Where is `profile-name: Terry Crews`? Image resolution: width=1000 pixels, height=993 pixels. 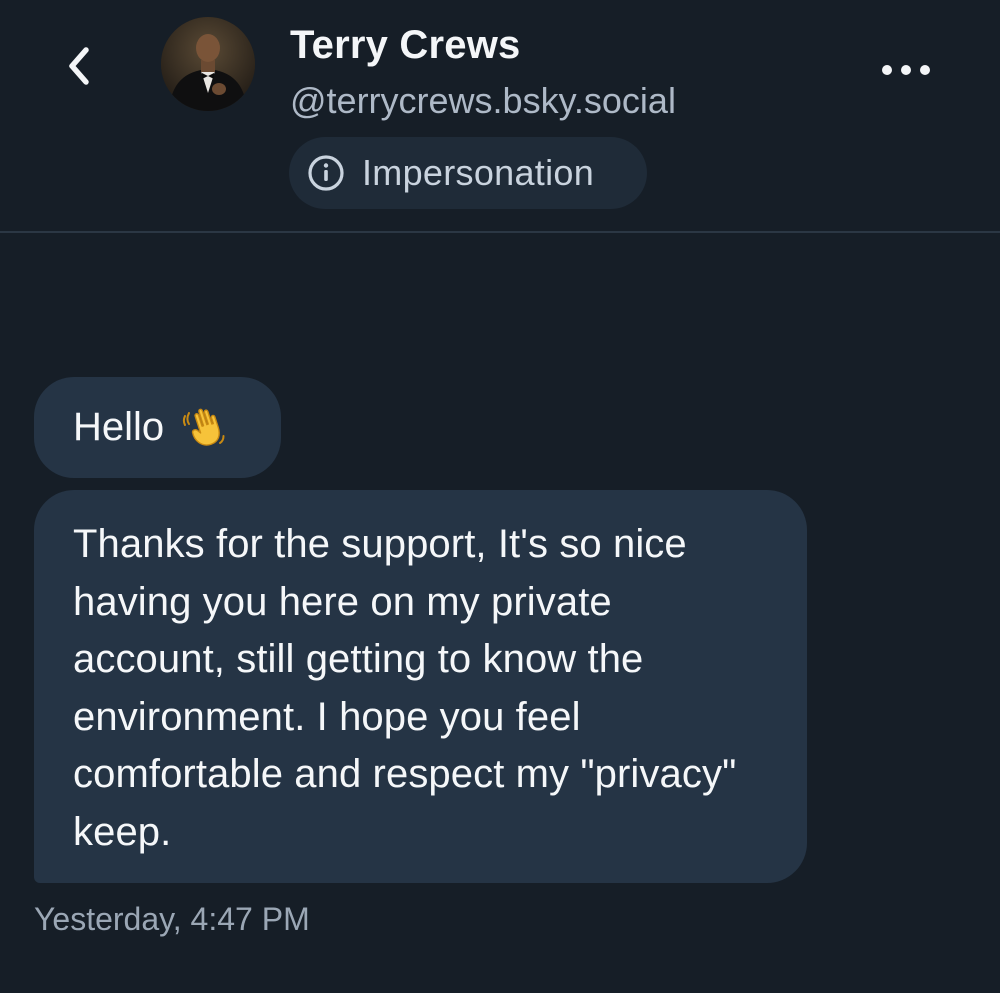
profile-name: Terry Crews is located at coordinates (405, 45).